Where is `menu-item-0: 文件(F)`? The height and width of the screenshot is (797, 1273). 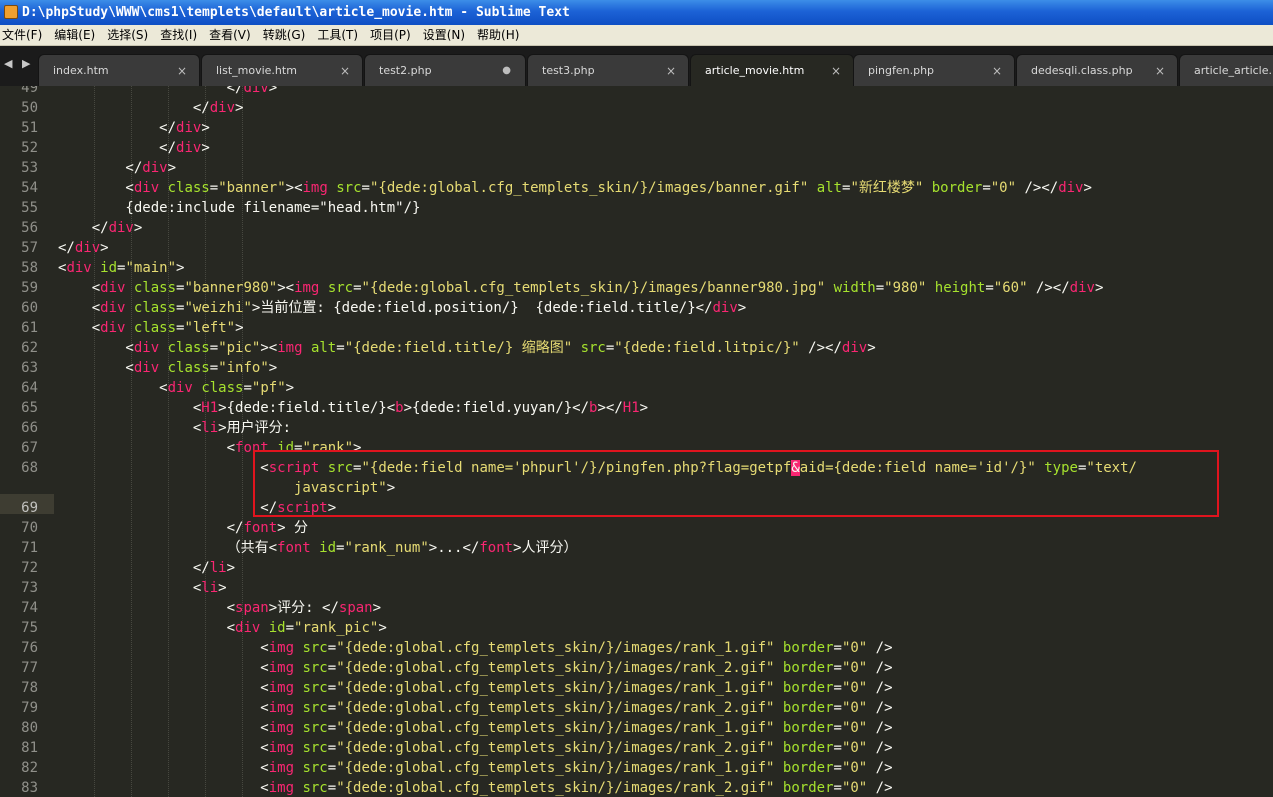
menu-item-0: 文件(F) is located at coordinates (24, 35).